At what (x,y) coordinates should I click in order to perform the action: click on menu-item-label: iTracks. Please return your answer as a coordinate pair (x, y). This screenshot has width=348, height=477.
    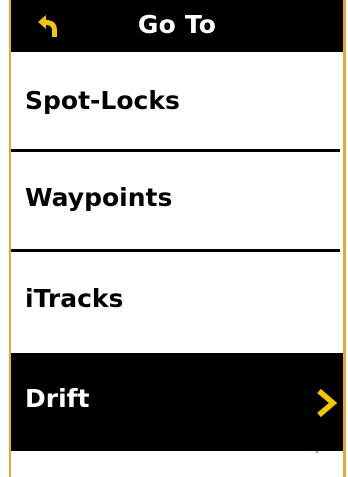
    Looking at the image, I should click on (74, 298).